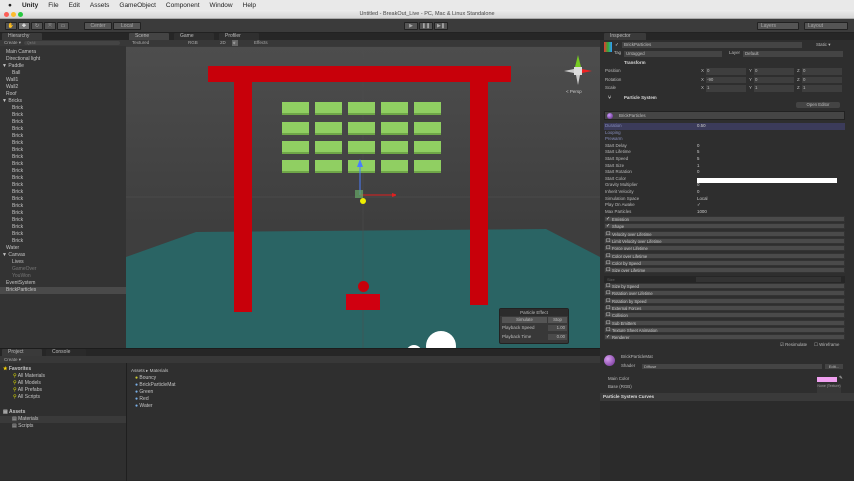 The width and height of the screenshot is (854, 481). I want to click on hierarchy-item: Water, so click(12, 248).